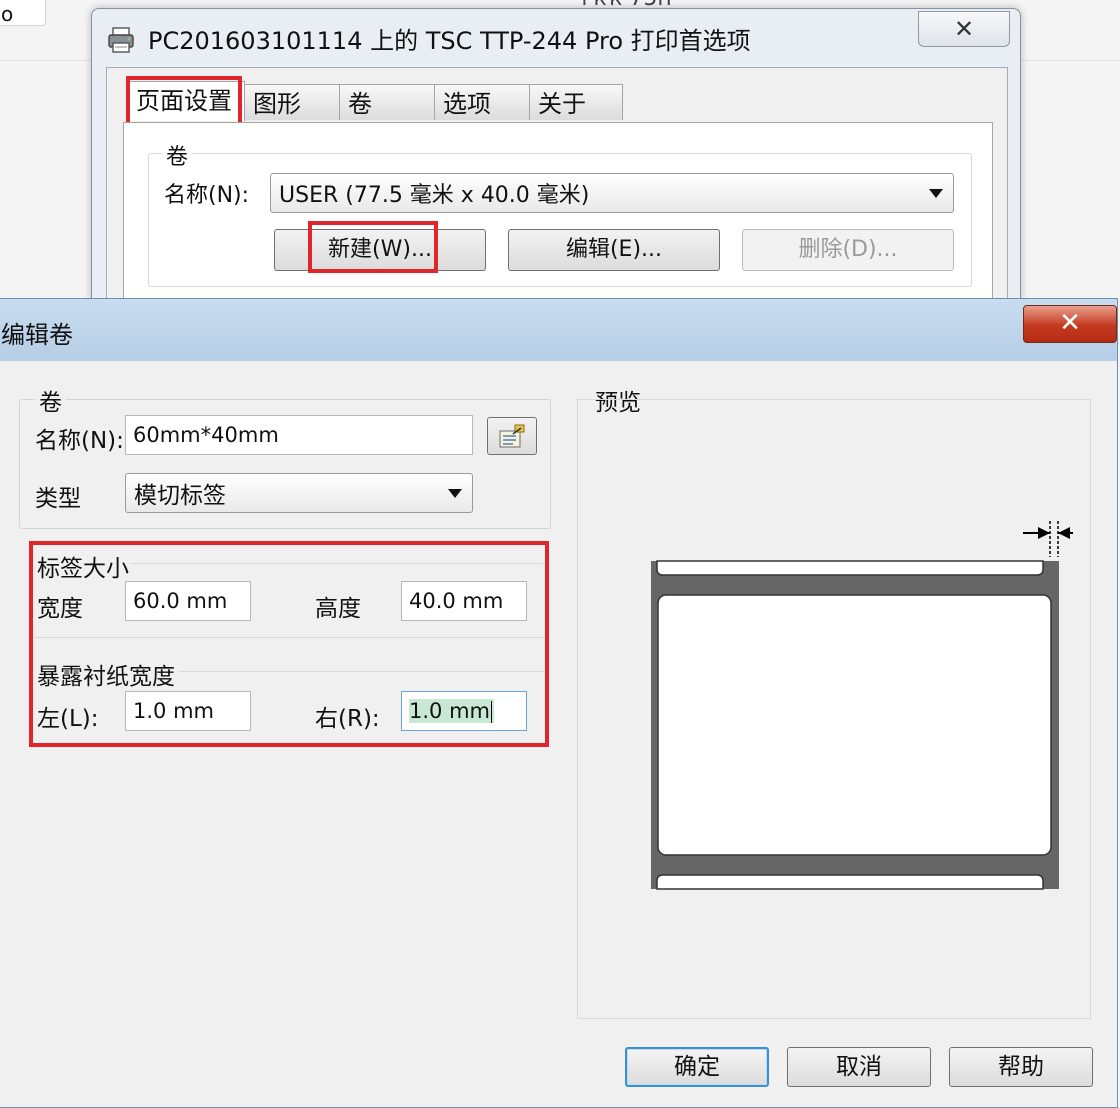  What do you see at coordinates (482, 102) in the screenshot?
I see `tab-options: 选项` at bounding box center [482, 102].